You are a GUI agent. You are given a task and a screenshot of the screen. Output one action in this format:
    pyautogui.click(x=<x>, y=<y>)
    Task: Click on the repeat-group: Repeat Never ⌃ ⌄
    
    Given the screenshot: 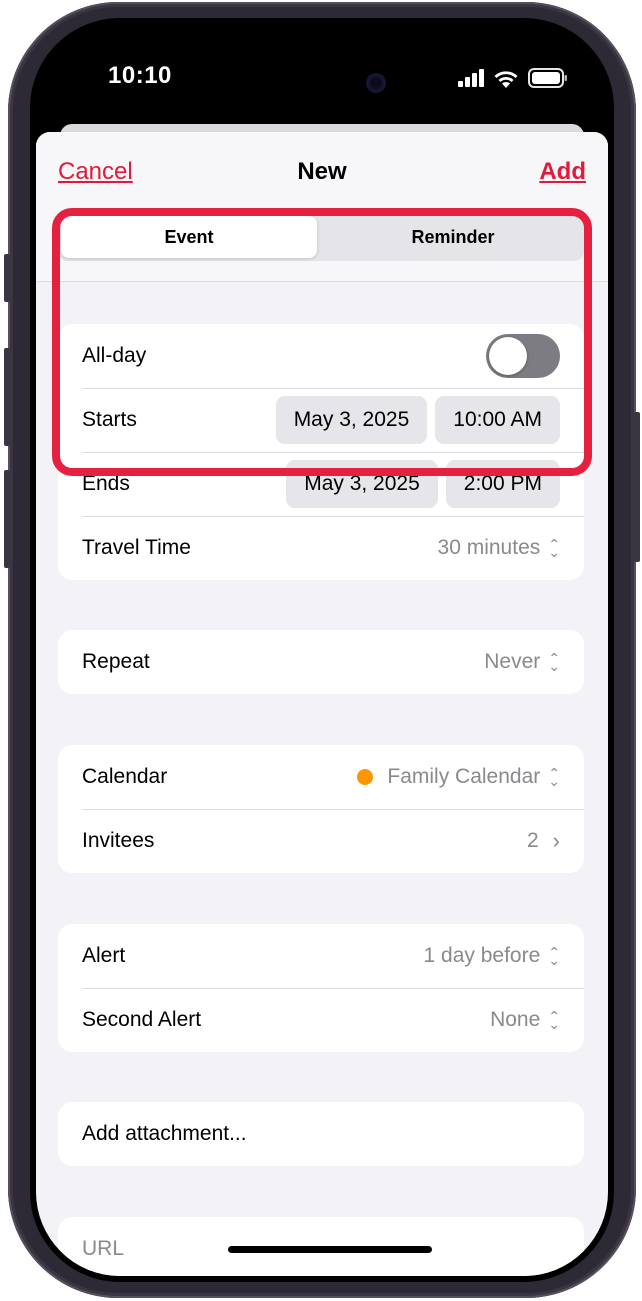 What is the action you would take?
    pyautogui.click(x=321, y=662)
    